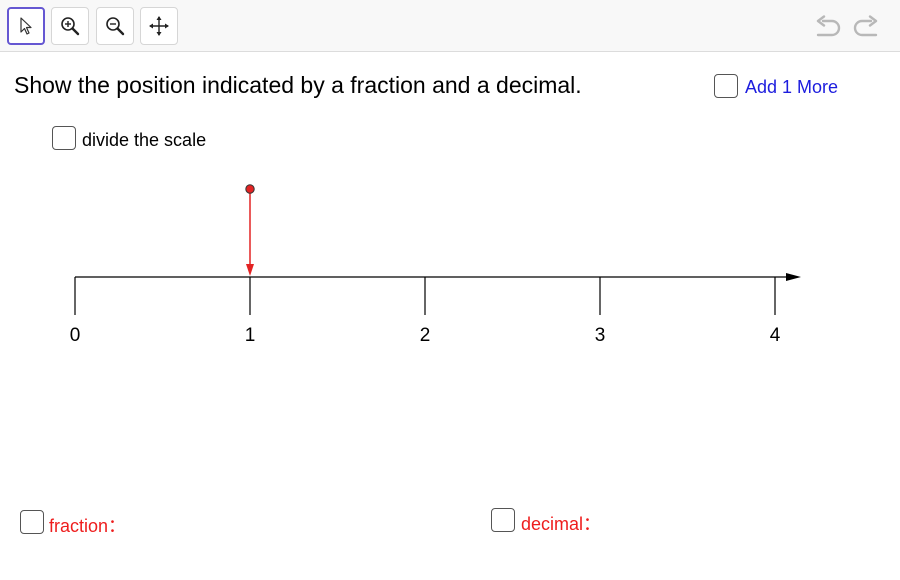  I want to click on zoom-in-icon, so click(70, 26).